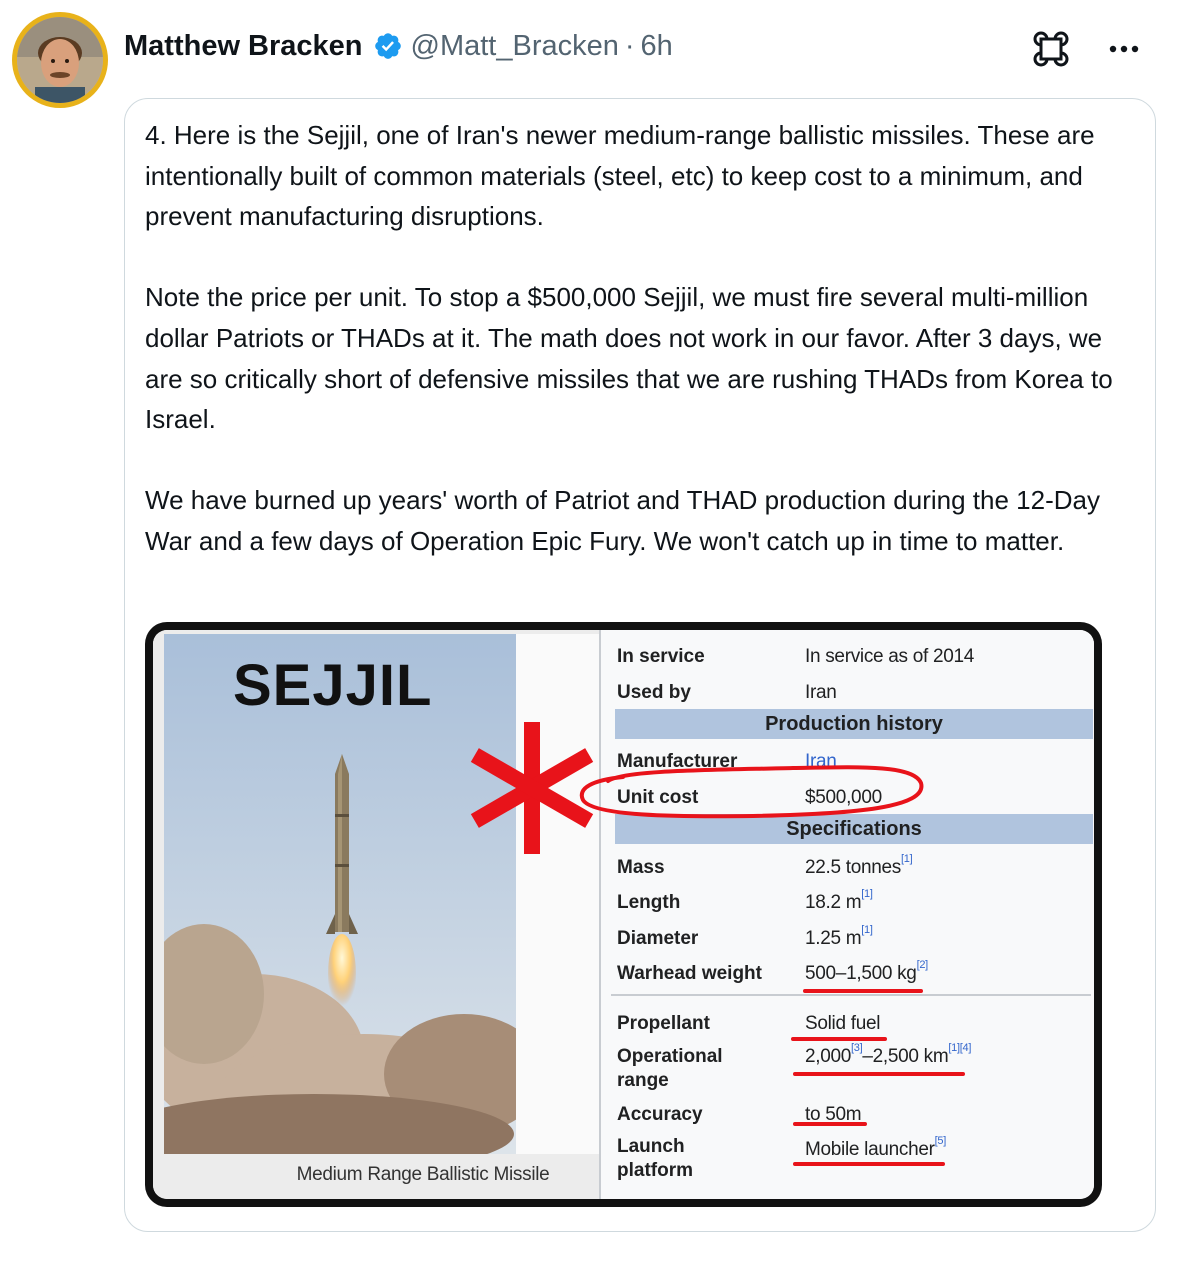  I want to click on tweet-time: 6h, so click(657, 46).